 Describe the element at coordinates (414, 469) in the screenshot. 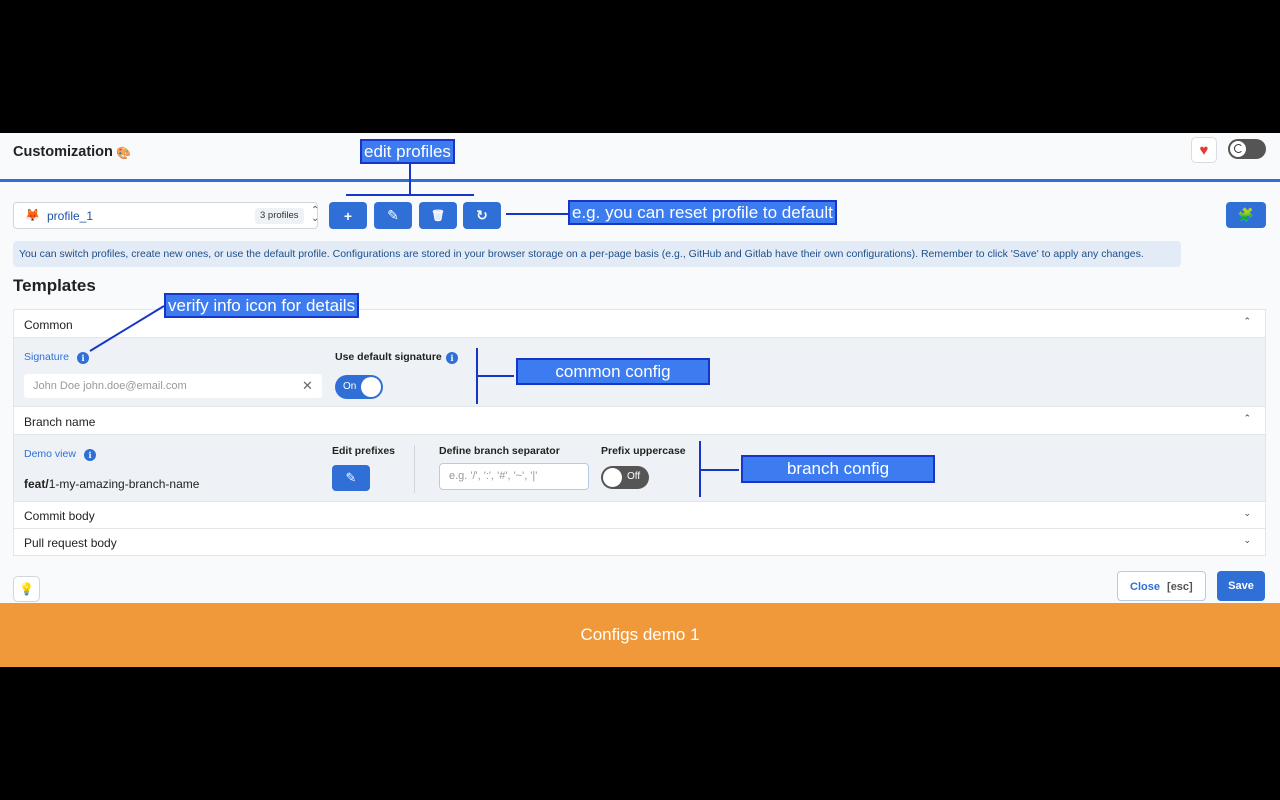

I see `divider` at that location.